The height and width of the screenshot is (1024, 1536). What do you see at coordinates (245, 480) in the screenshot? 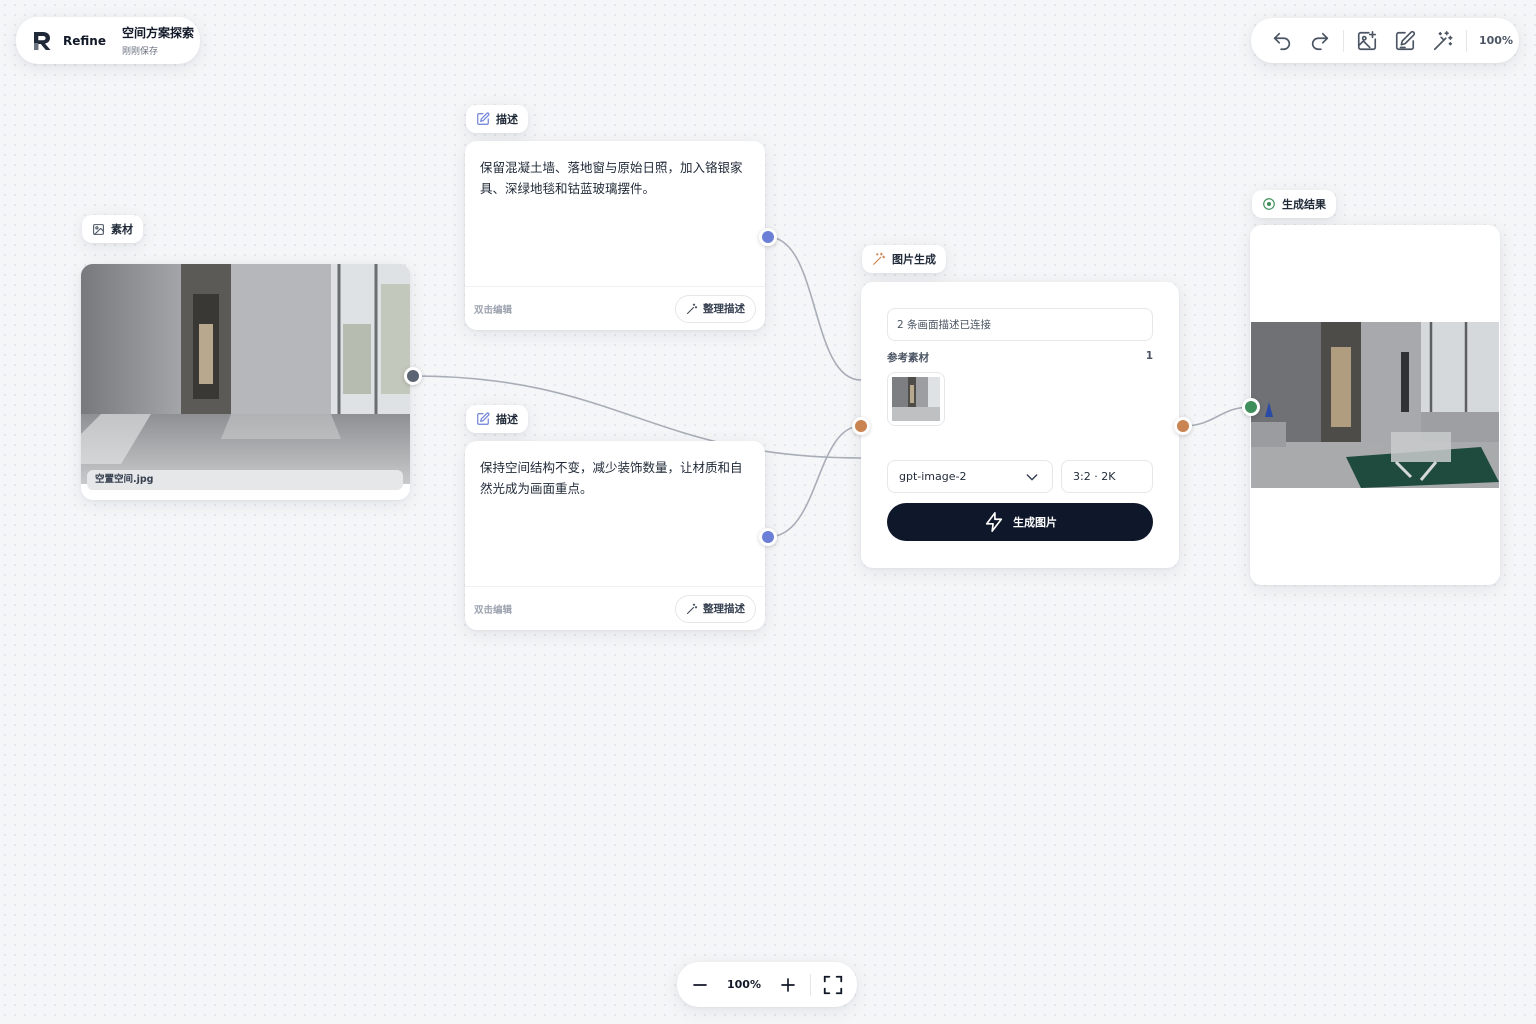
I see `material-filename: 空置空间.jpg` at bounding box center [245, 480].